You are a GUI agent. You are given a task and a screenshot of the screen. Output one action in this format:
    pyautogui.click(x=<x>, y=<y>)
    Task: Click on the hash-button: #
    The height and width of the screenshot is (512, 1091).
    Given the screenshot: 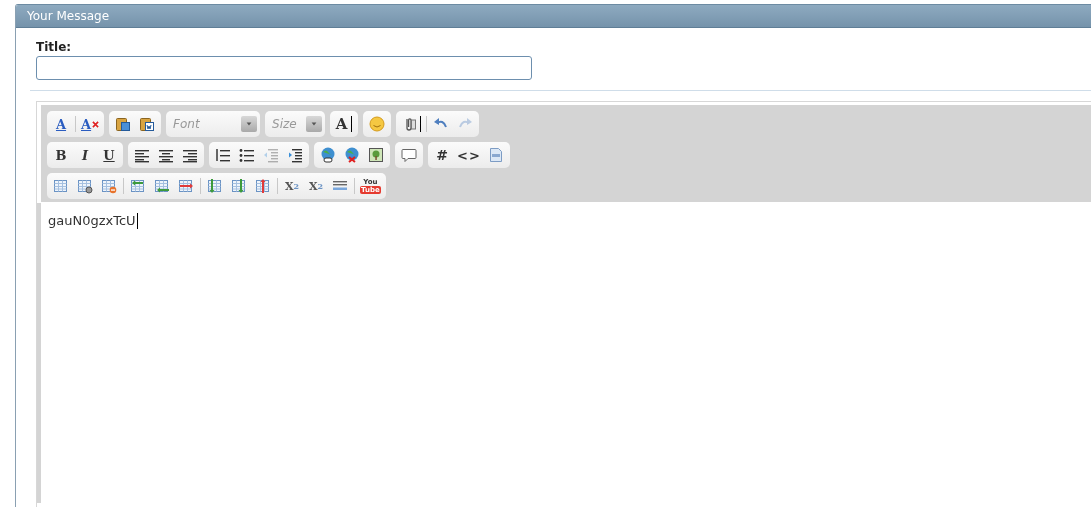 What is the action you would take?
    pyautogui.click(x=442, y=155)
    